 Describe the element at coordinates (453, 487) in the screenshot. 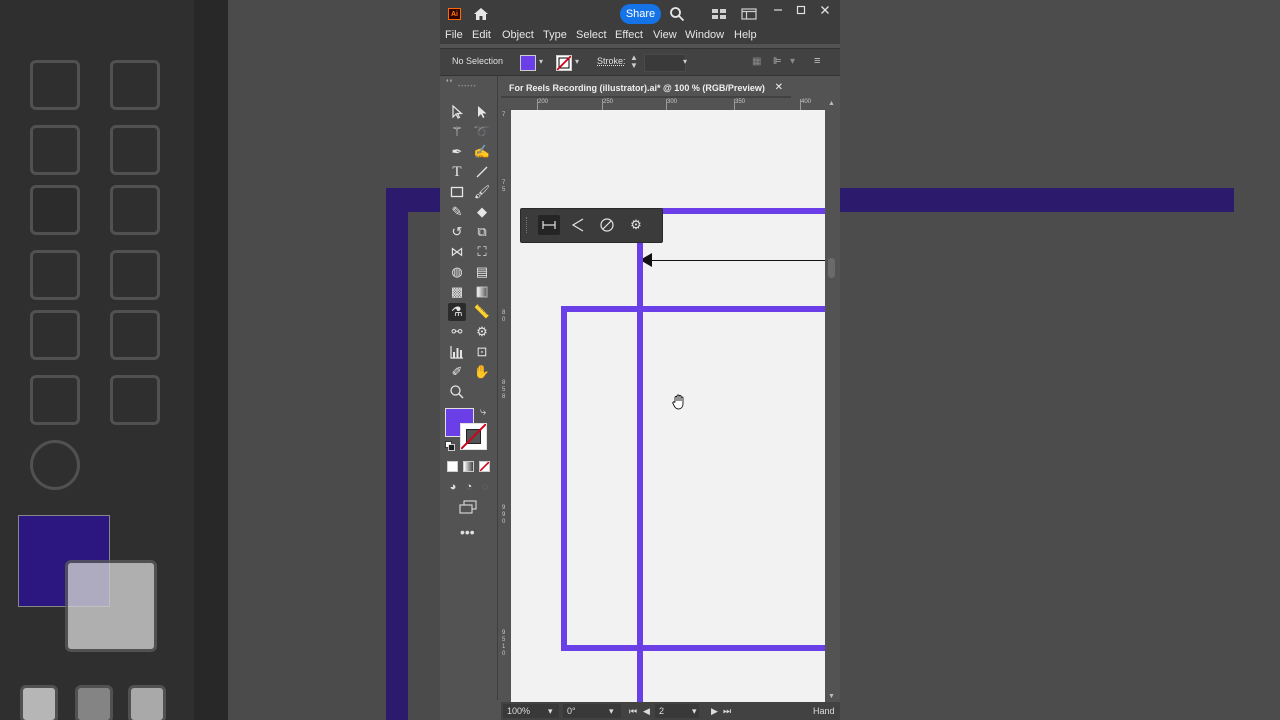

I see `draw-normal-icon: ◕` at that location.